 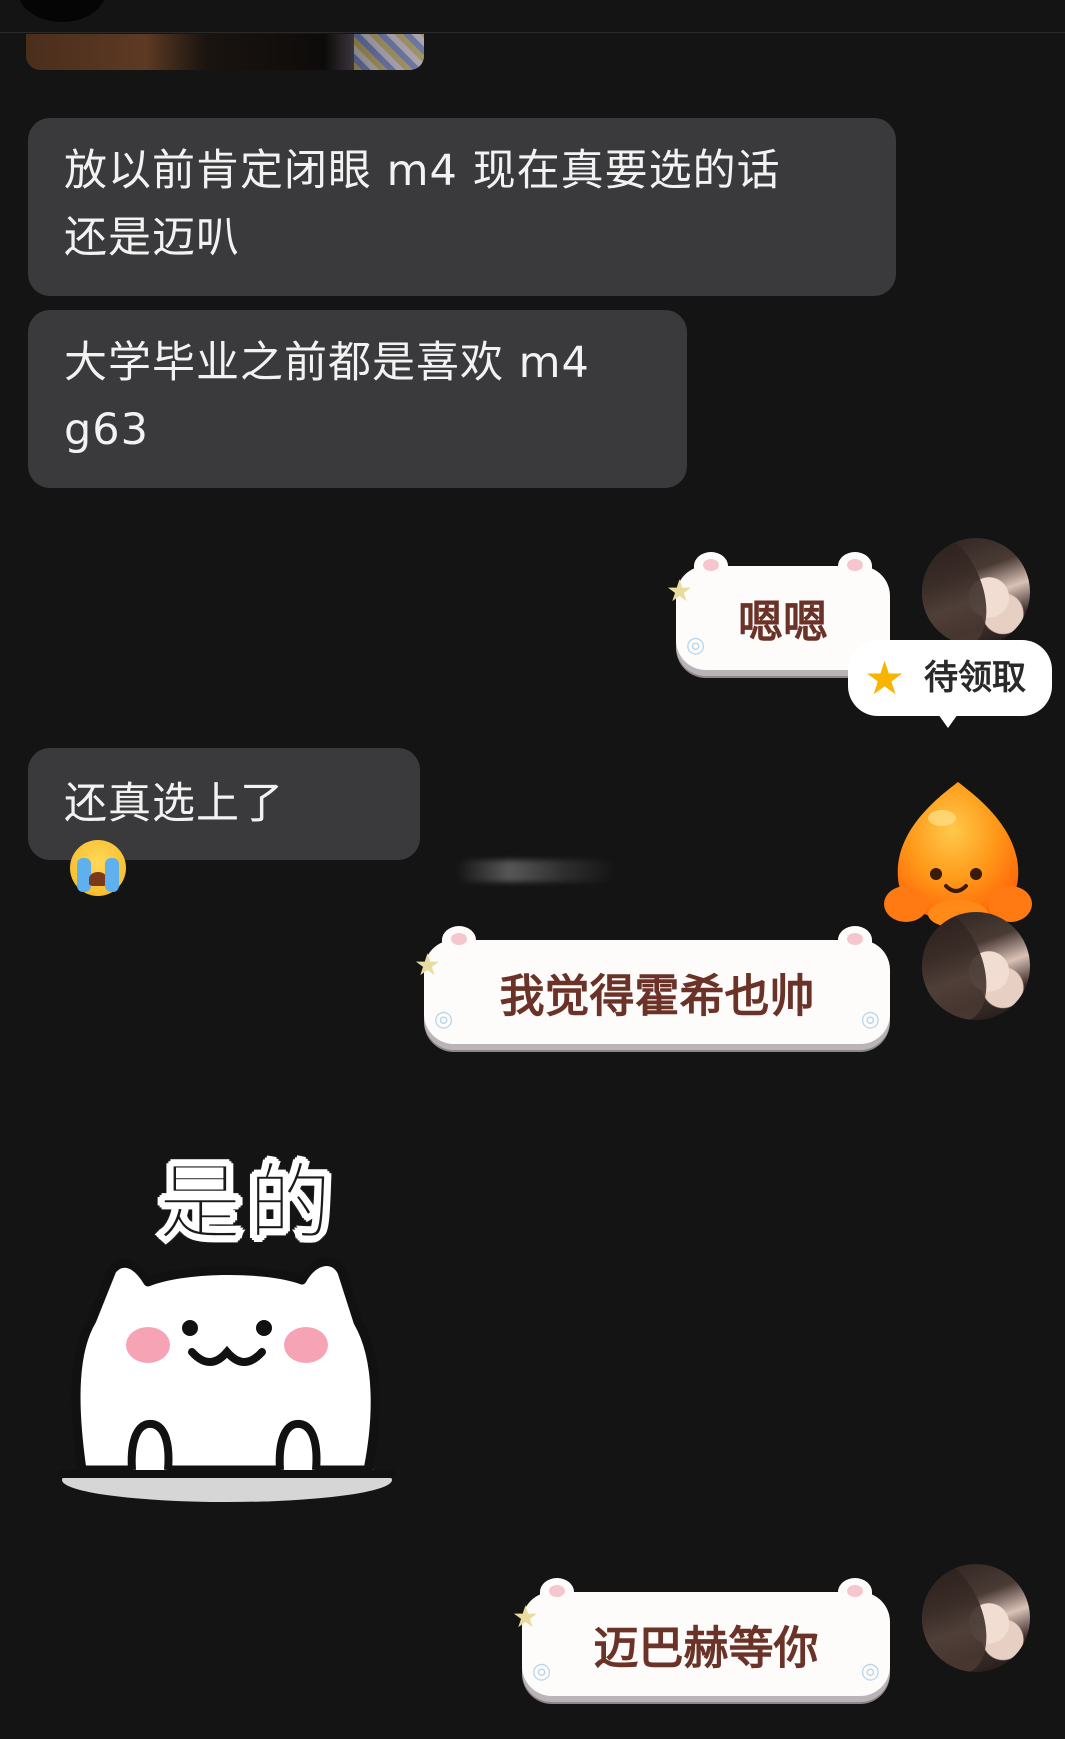 What do you see at coordinates (885, 678) in the screenshot?
I see `star-icon: ★` at bounding box center [885, 678].